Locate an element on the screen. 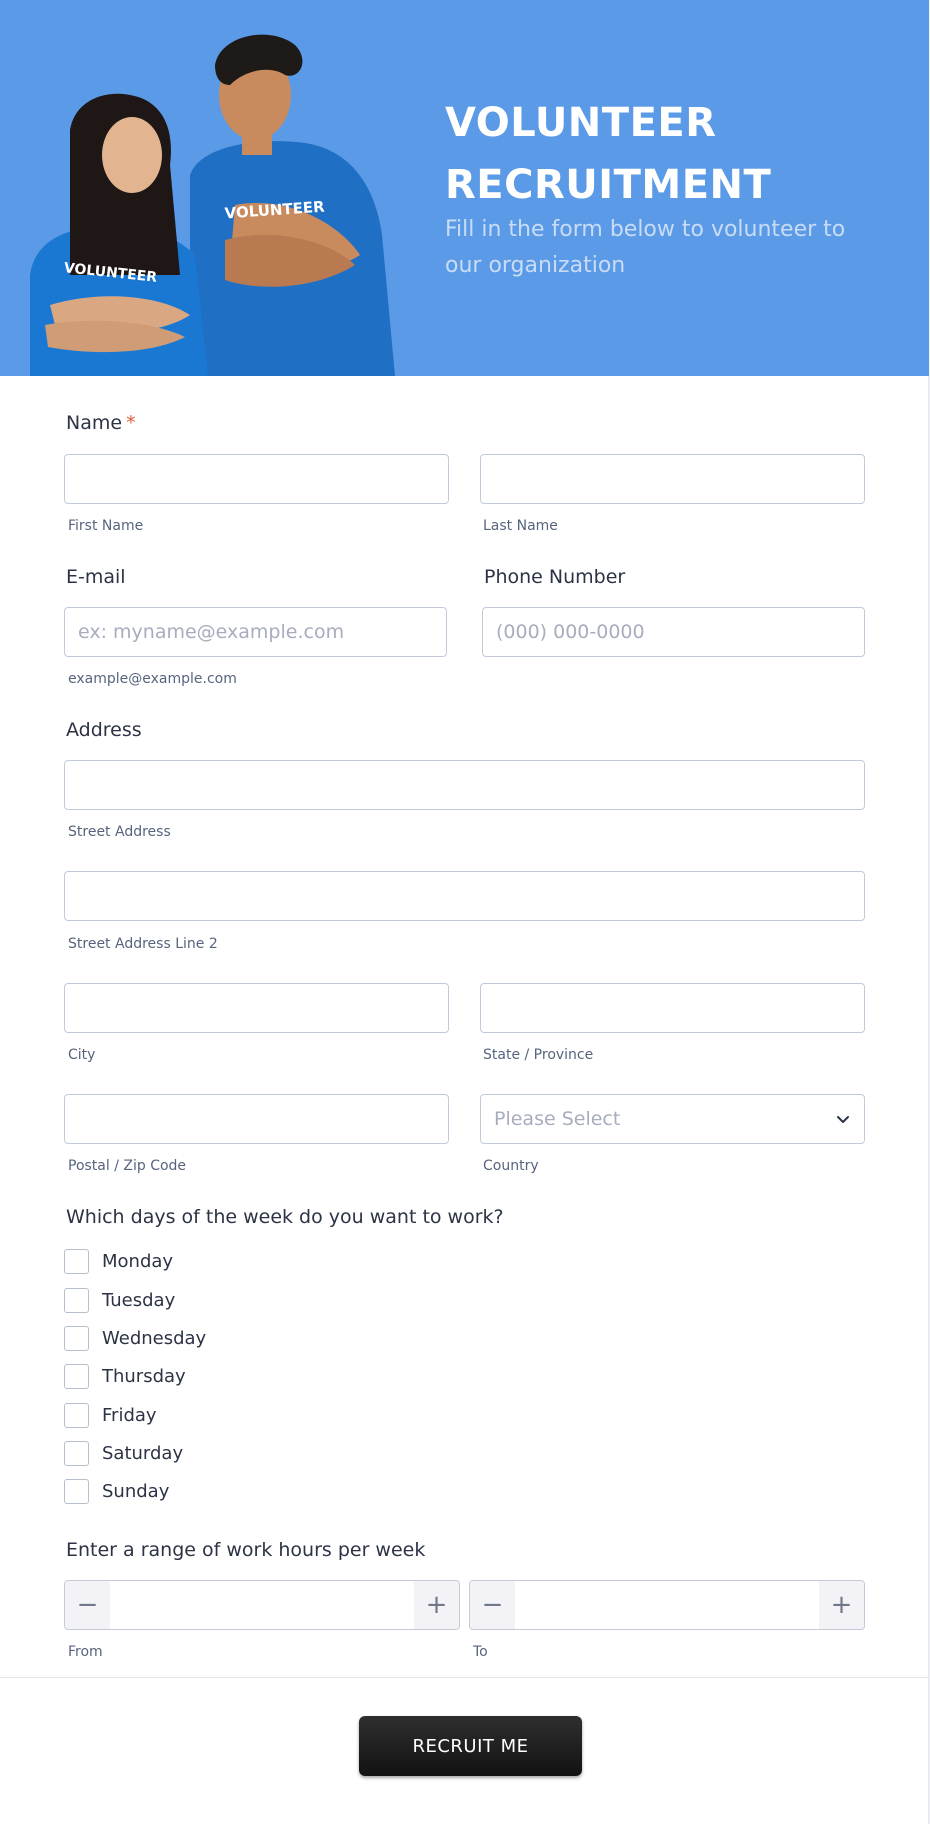 The image size is (930, 1824). city-sublabel: City is located at coordinates (82, 1055).